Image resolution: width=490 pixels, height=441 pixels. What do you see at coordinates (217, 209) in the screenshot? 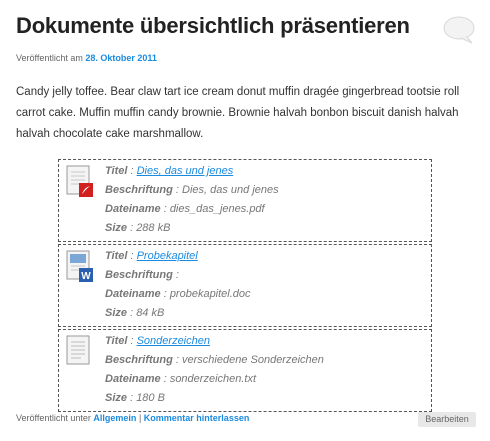
I see `attachment-filename: dies_das_jenes.pdf` at bounding box center [217, 209].